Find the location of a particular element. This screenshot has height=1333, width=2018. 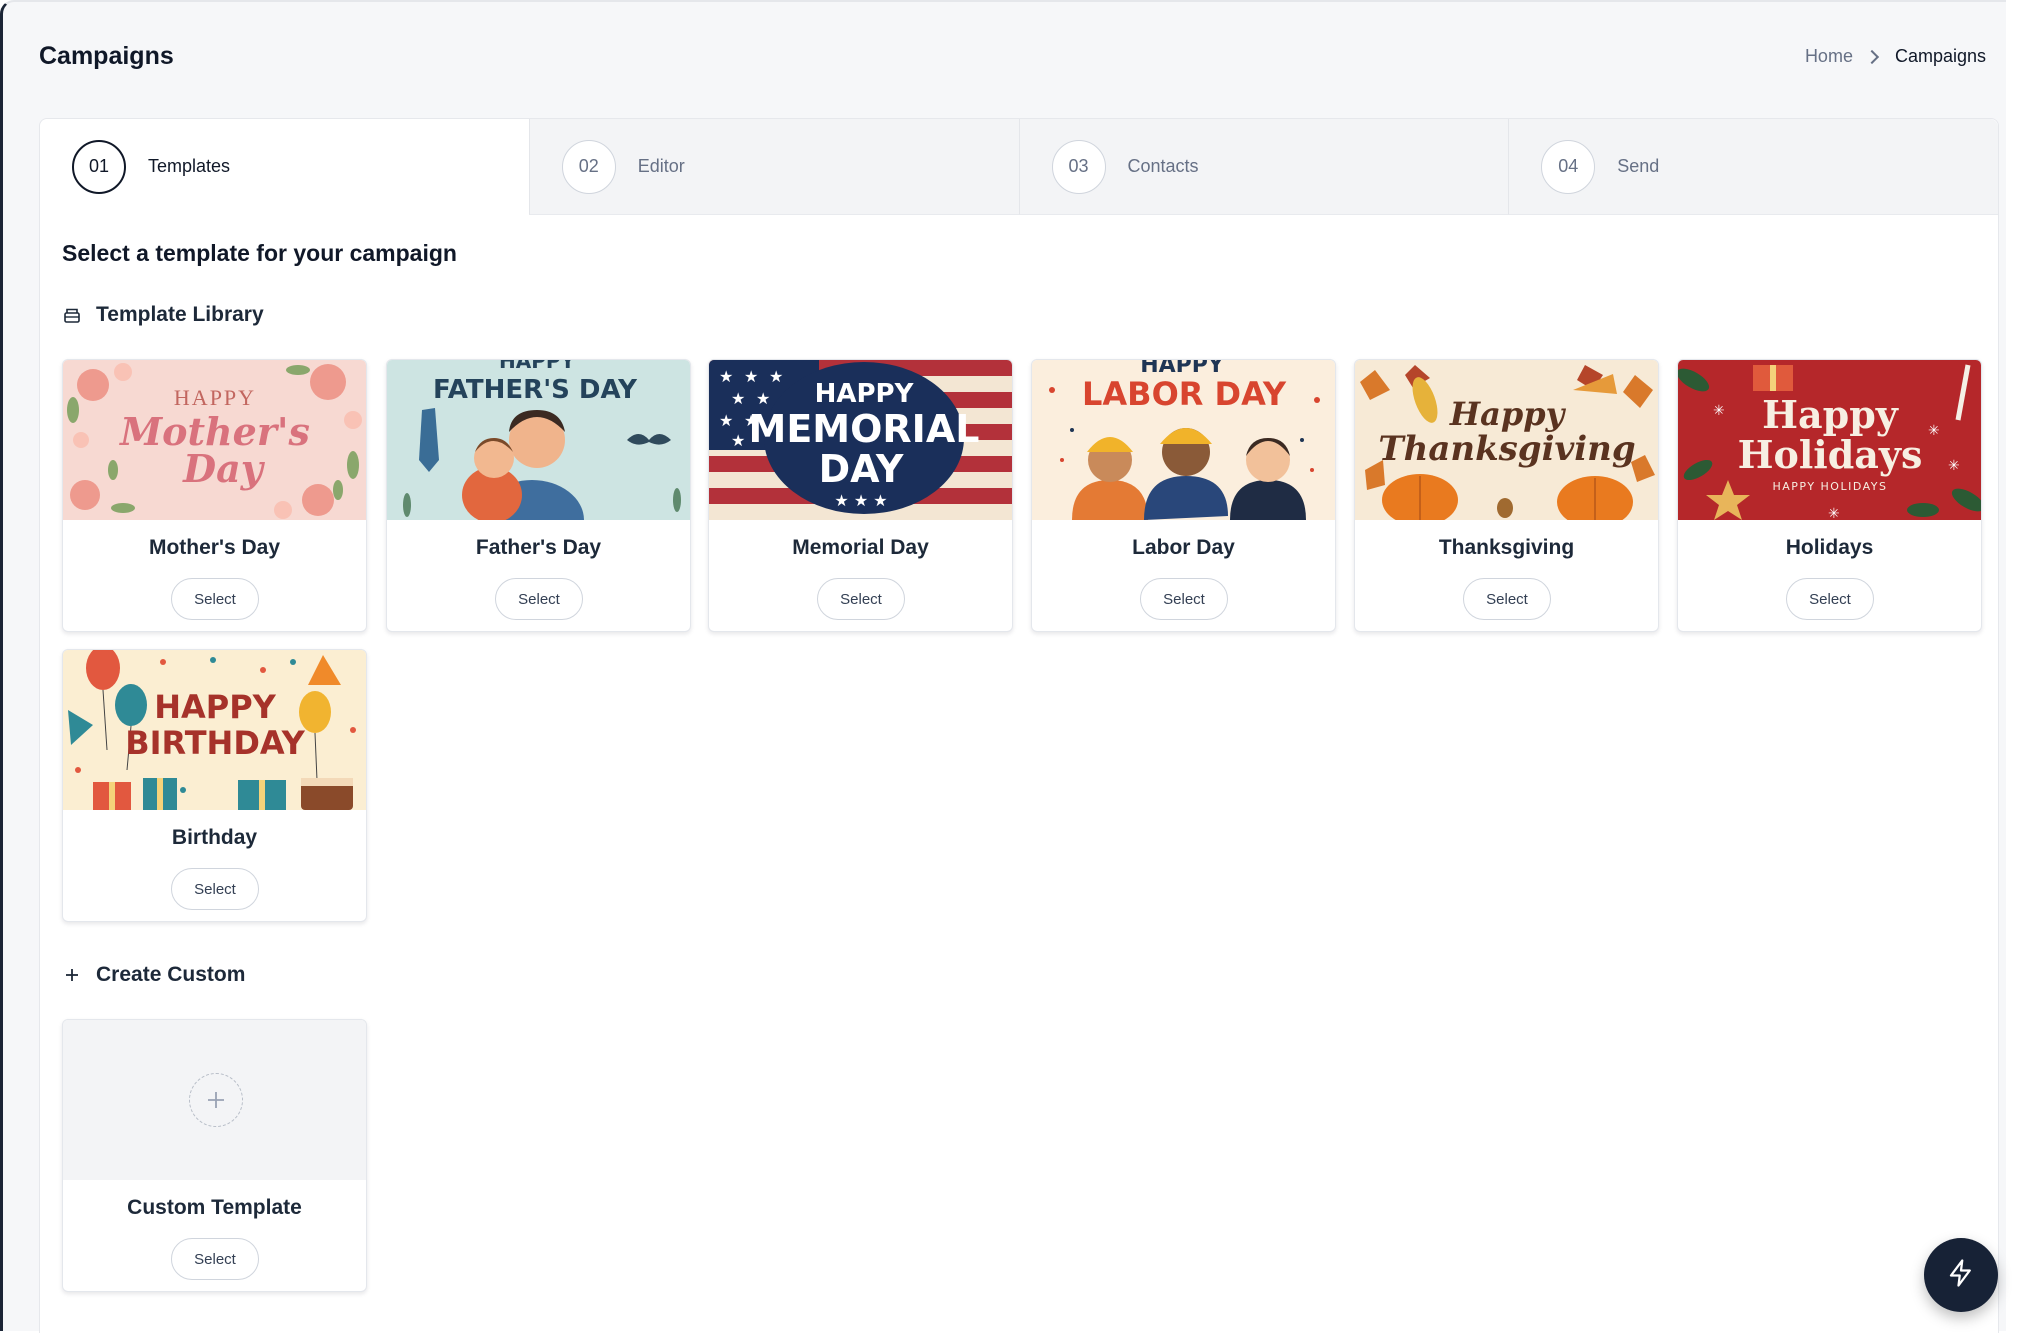

breadcrumb: Home Campaigns is located at coordinates (1895, 56).